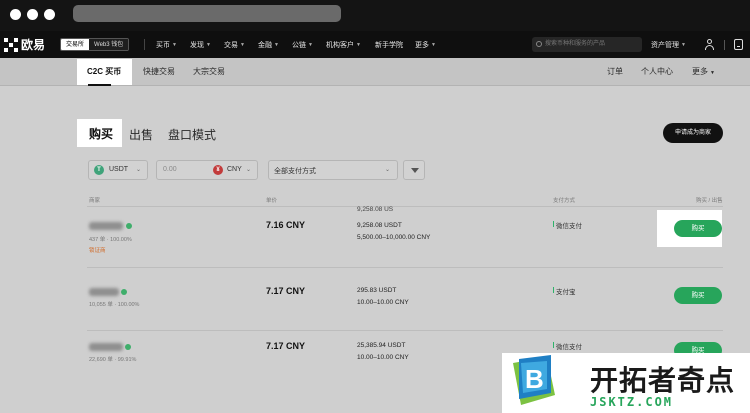 The image size is (750, 413). Describe the element at coordinates (207, 170) in the screenshot. I see `amount-fiat-field: 0.00 ¥ CNY ⌄` at that location.